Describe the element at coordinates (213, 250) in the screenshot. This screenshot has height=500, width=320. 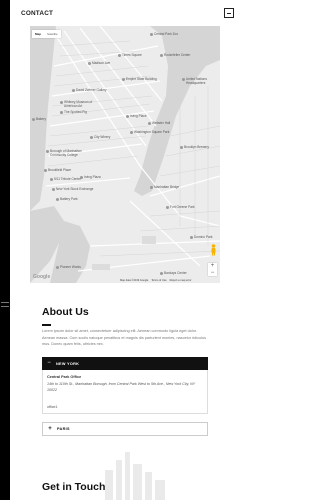
I see `pegman-icon` at that location.